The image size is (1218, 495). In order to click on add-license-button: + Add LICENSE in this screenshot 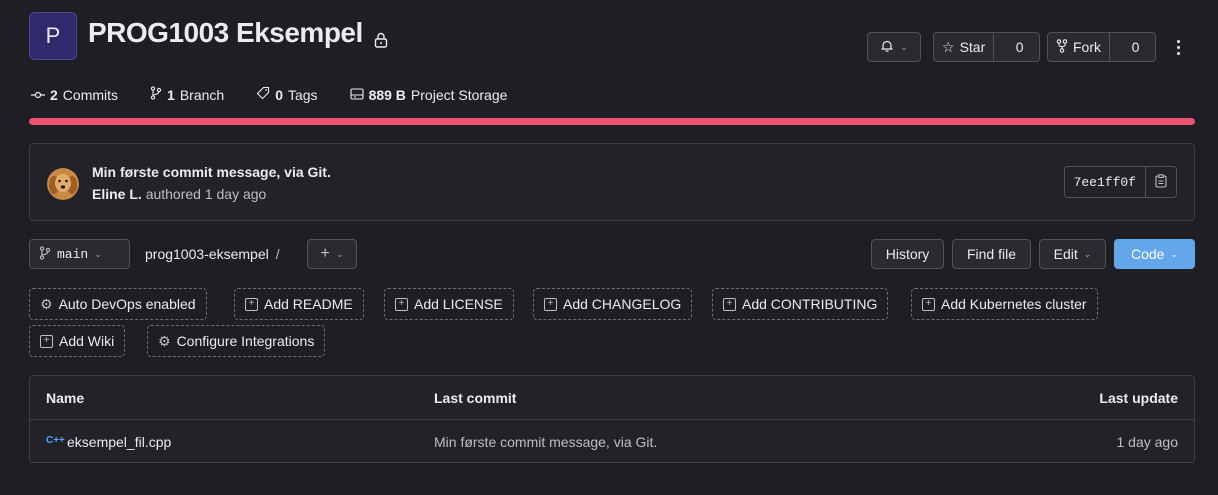, I will do `click(449, 304)`.